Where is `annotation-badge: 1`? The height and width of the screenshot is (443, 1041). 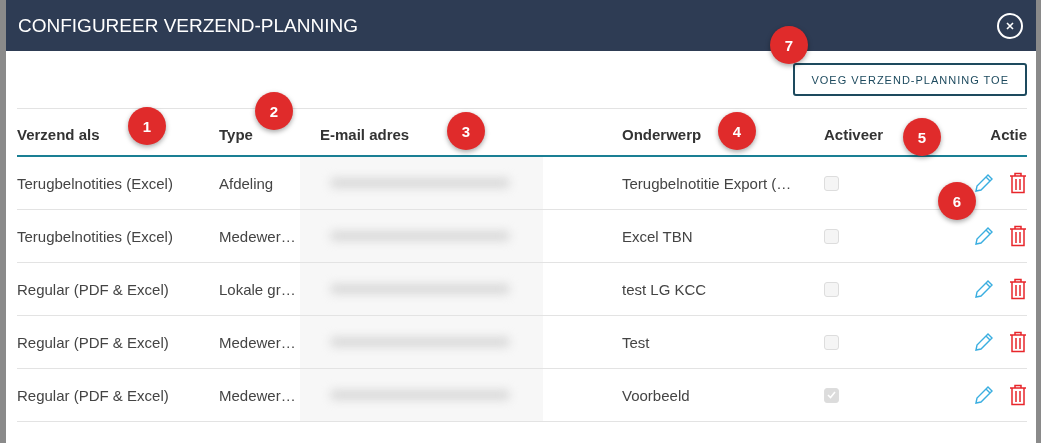 annotation-badge: 1 is located at coordinates (147, 126).